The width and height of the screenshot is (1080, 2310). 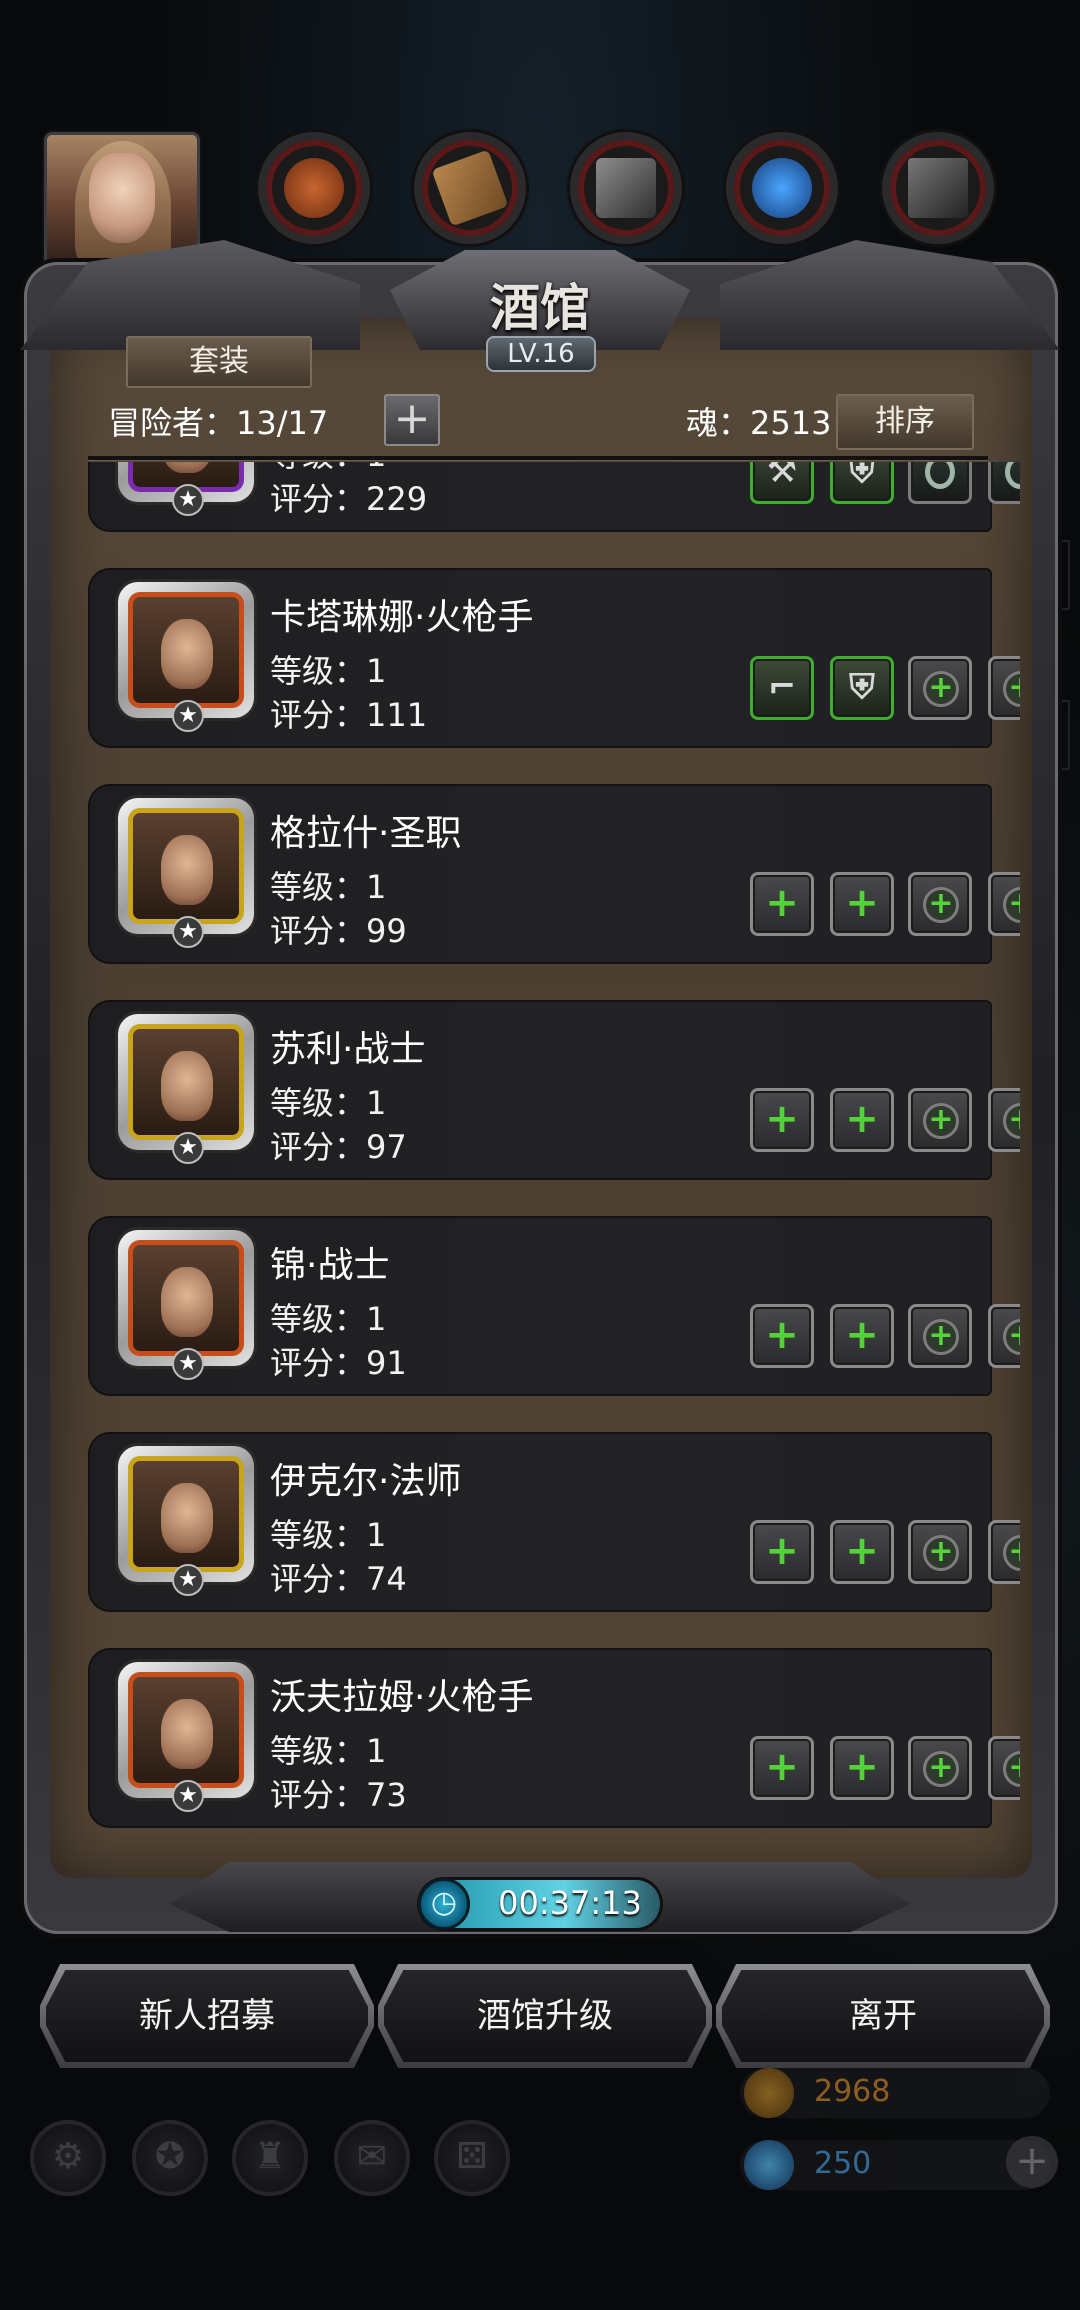 What do you see at coordinates (170, 2158) in the screenshot?
I see `compass-icon: ✪` at bounding box center [170, 2158].